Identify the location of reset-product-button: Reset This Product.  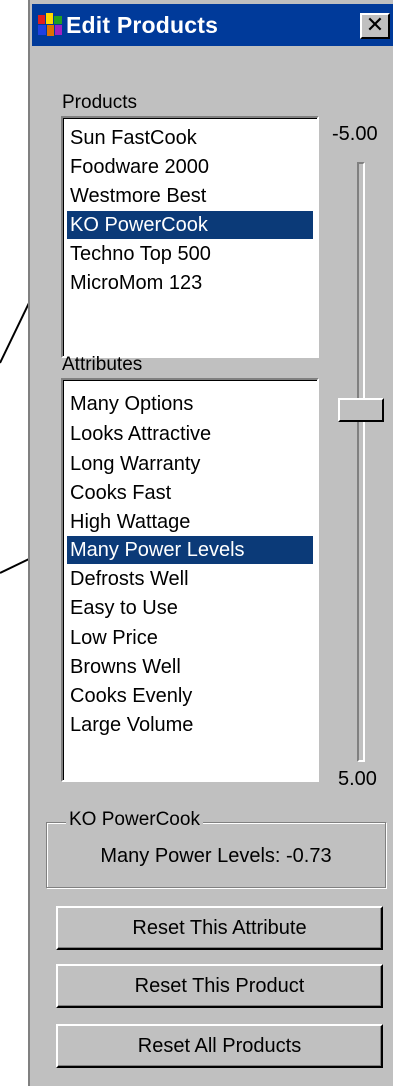
(219, 986).